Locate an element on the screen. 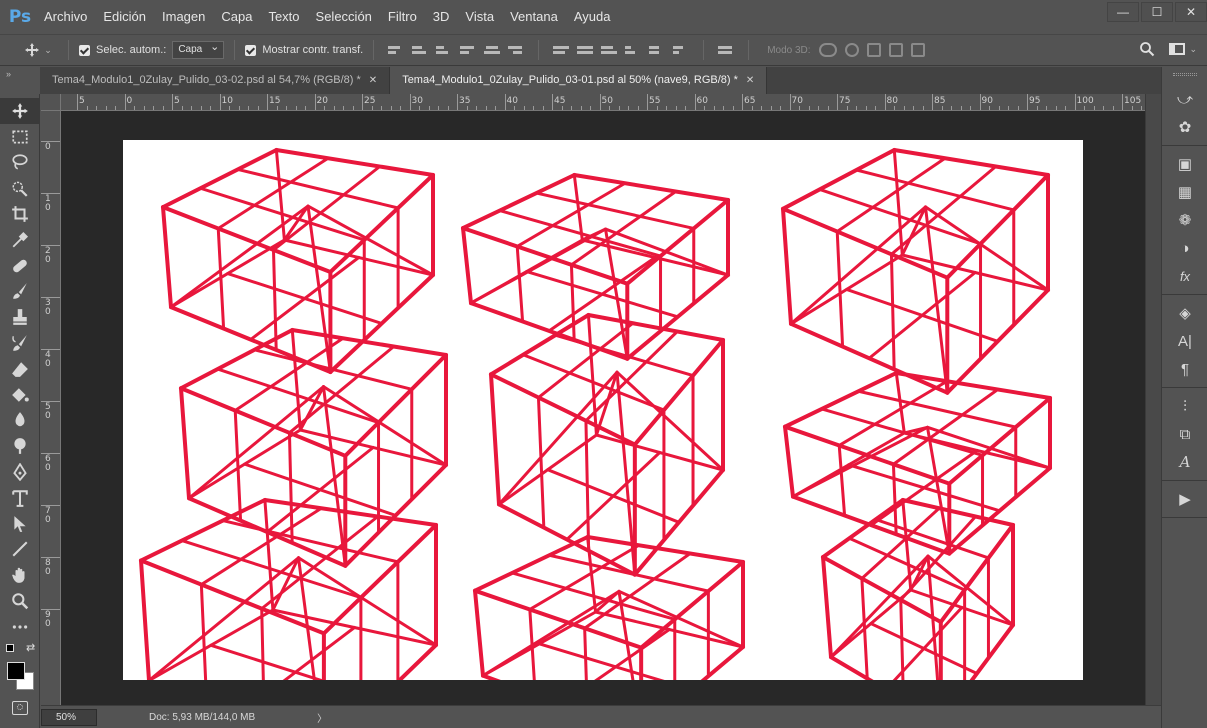  history-brush-tool is located at coordinates (20, 343).